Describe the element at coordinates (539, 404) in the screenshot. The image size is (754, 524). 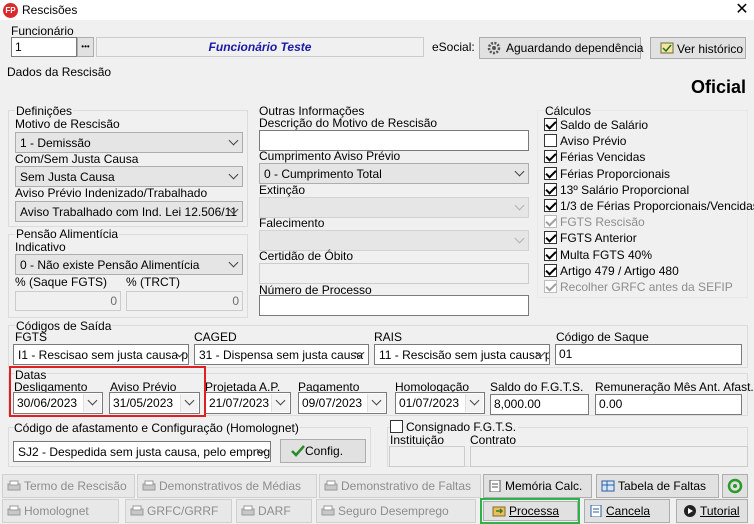
I see `saldo-fgts-input: 8,000.00` at that location.